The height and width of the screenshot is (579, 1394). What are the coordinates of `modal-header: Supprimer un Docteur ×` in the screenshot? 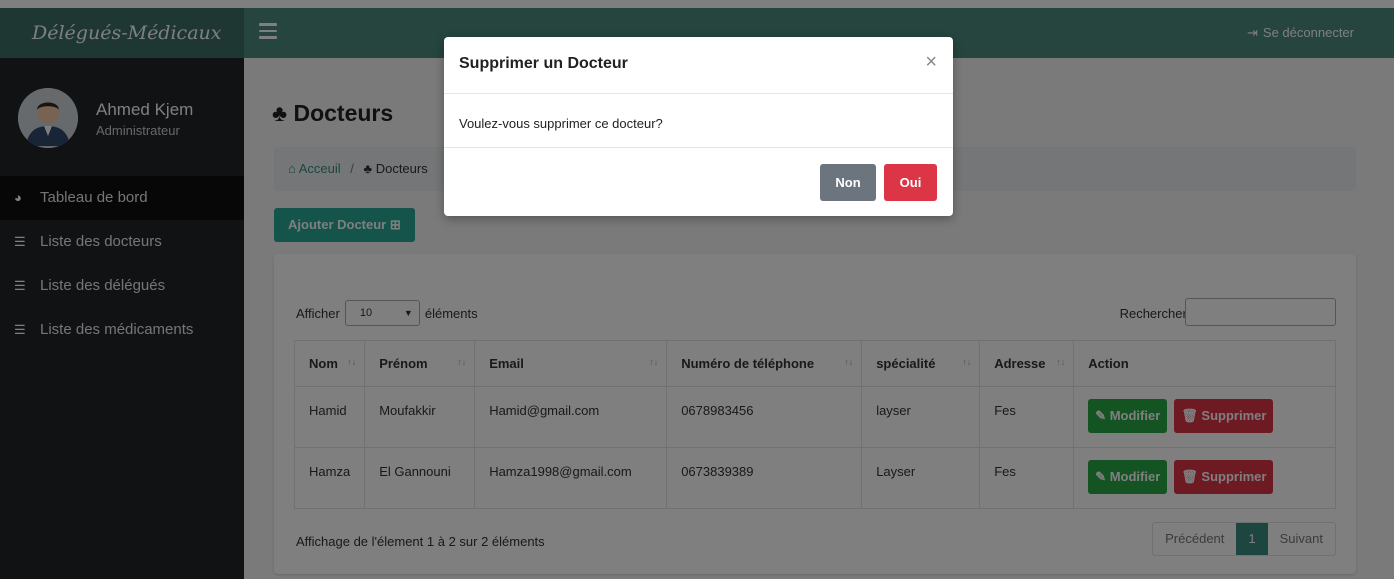 It's located at (698, 65).